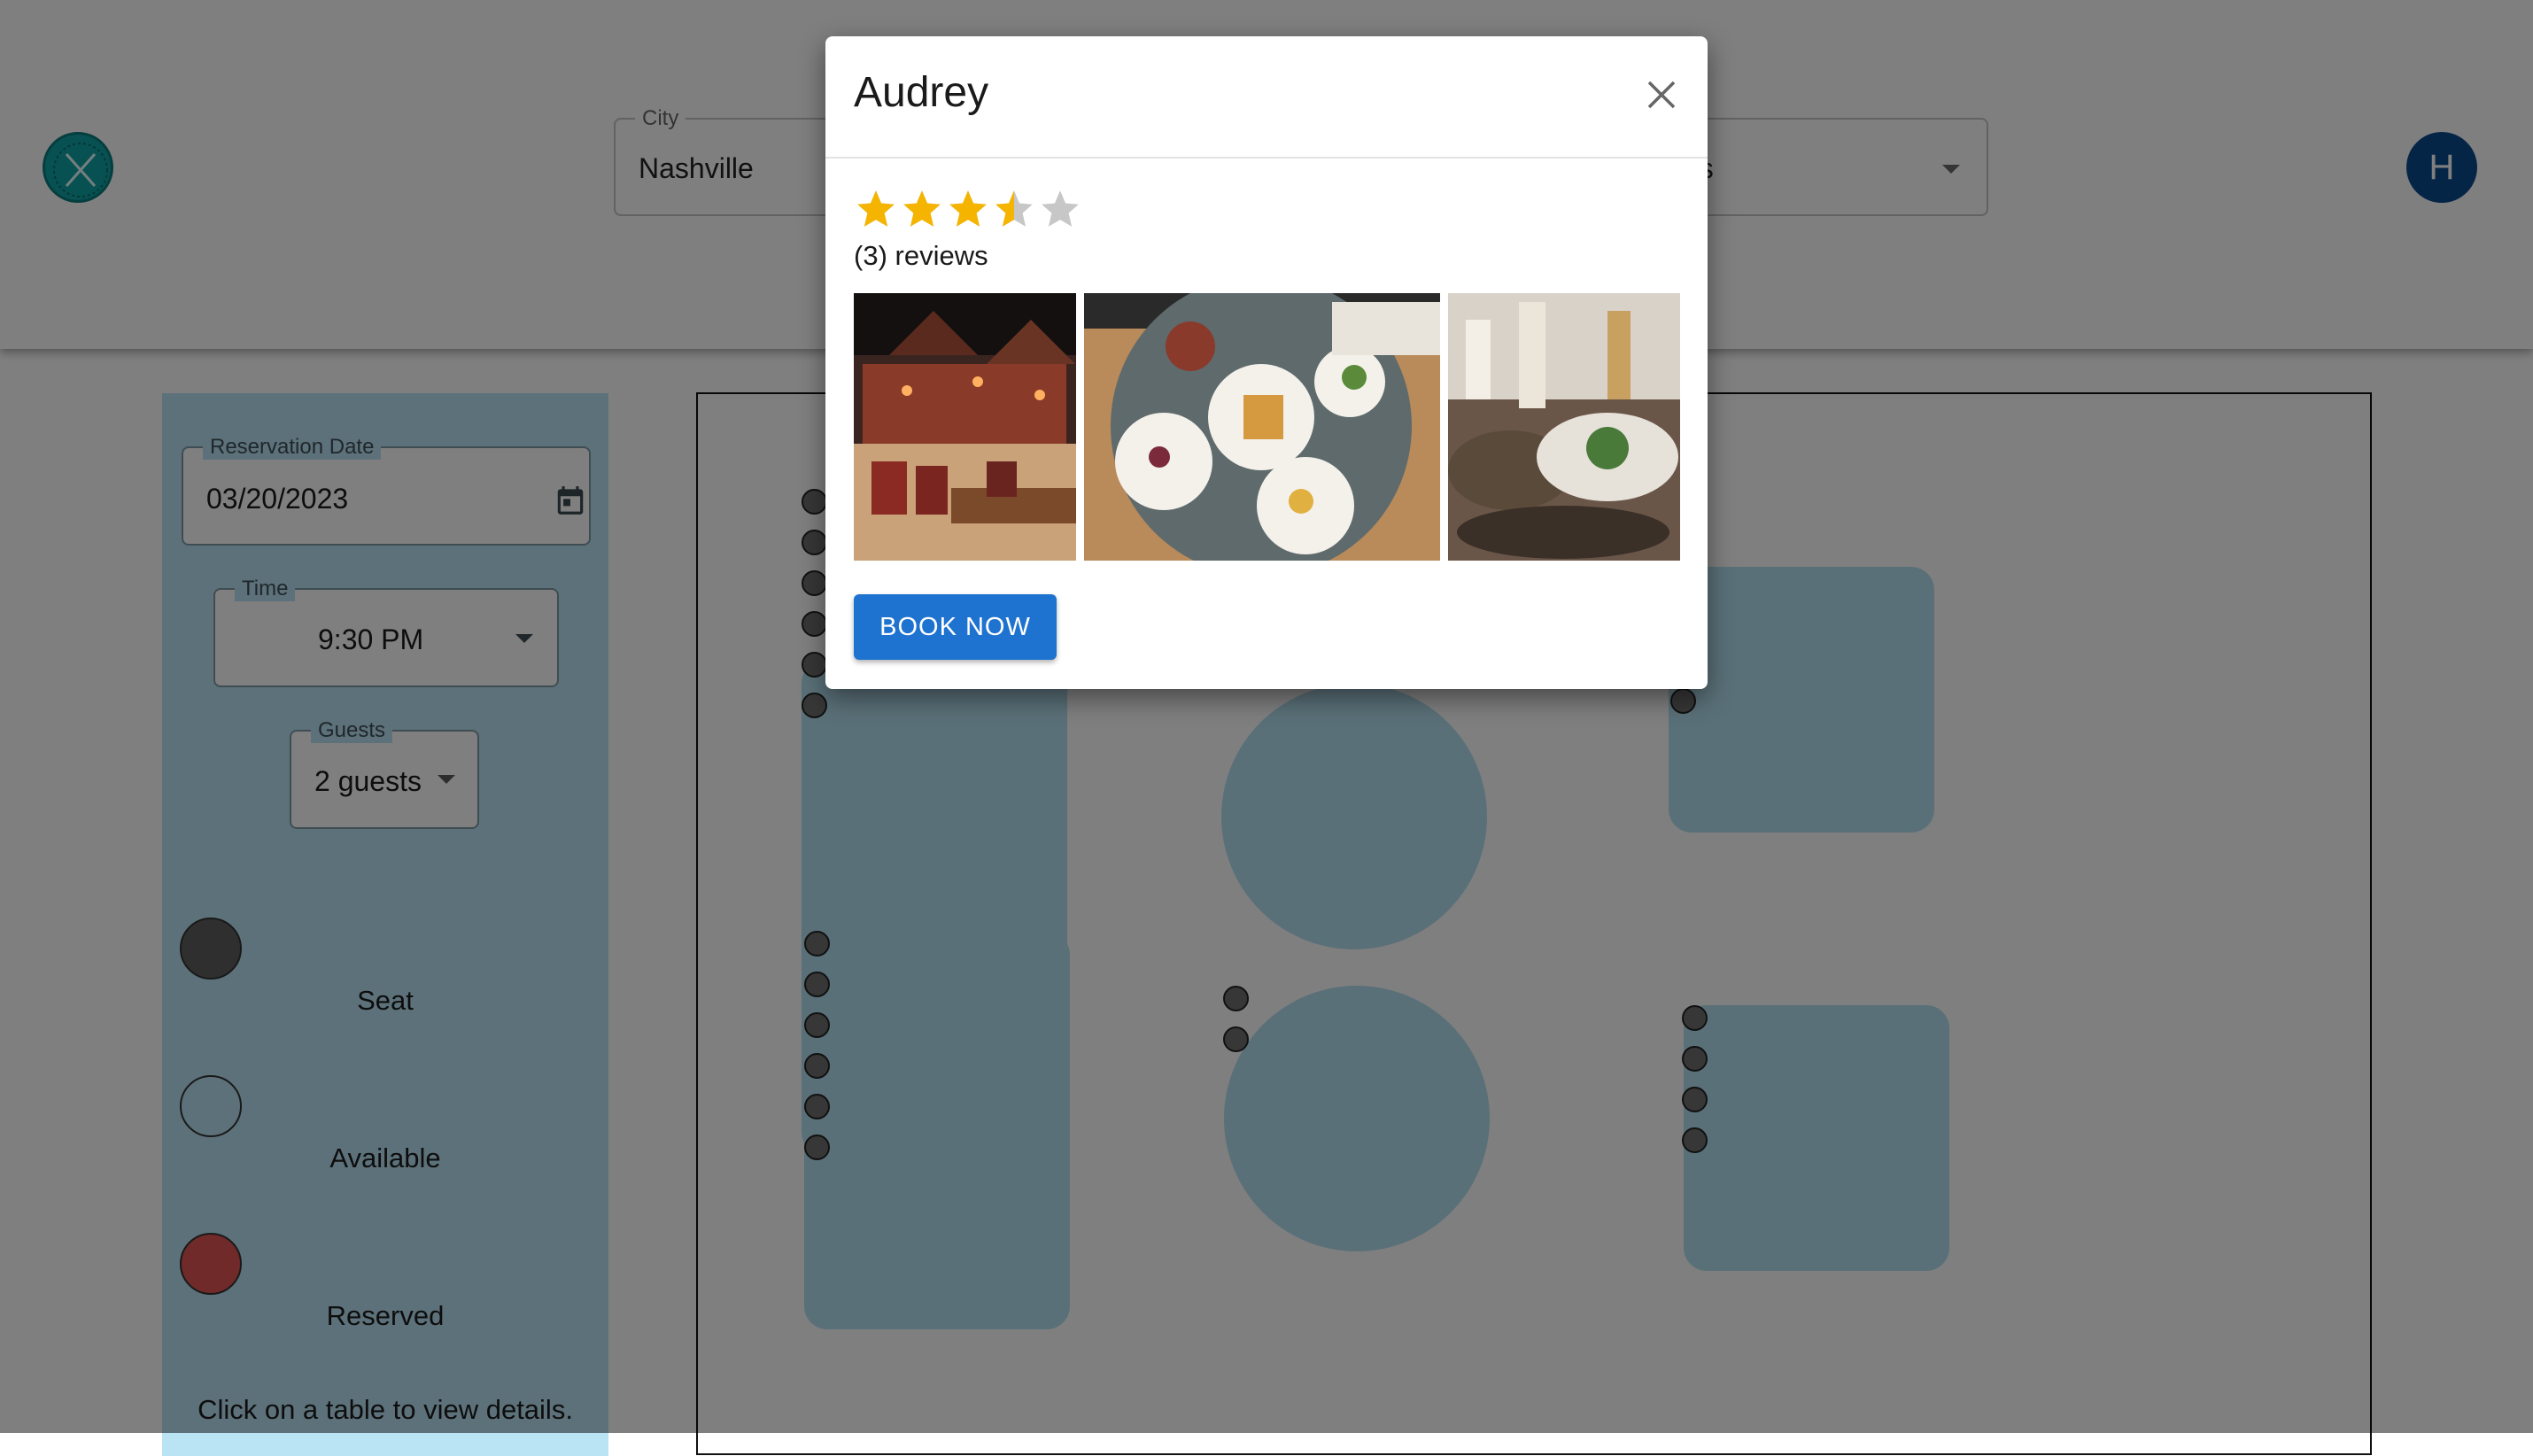 The height and width of the screenshot is (1456, 2533). I want to click on star-rating, so click(969, 211).